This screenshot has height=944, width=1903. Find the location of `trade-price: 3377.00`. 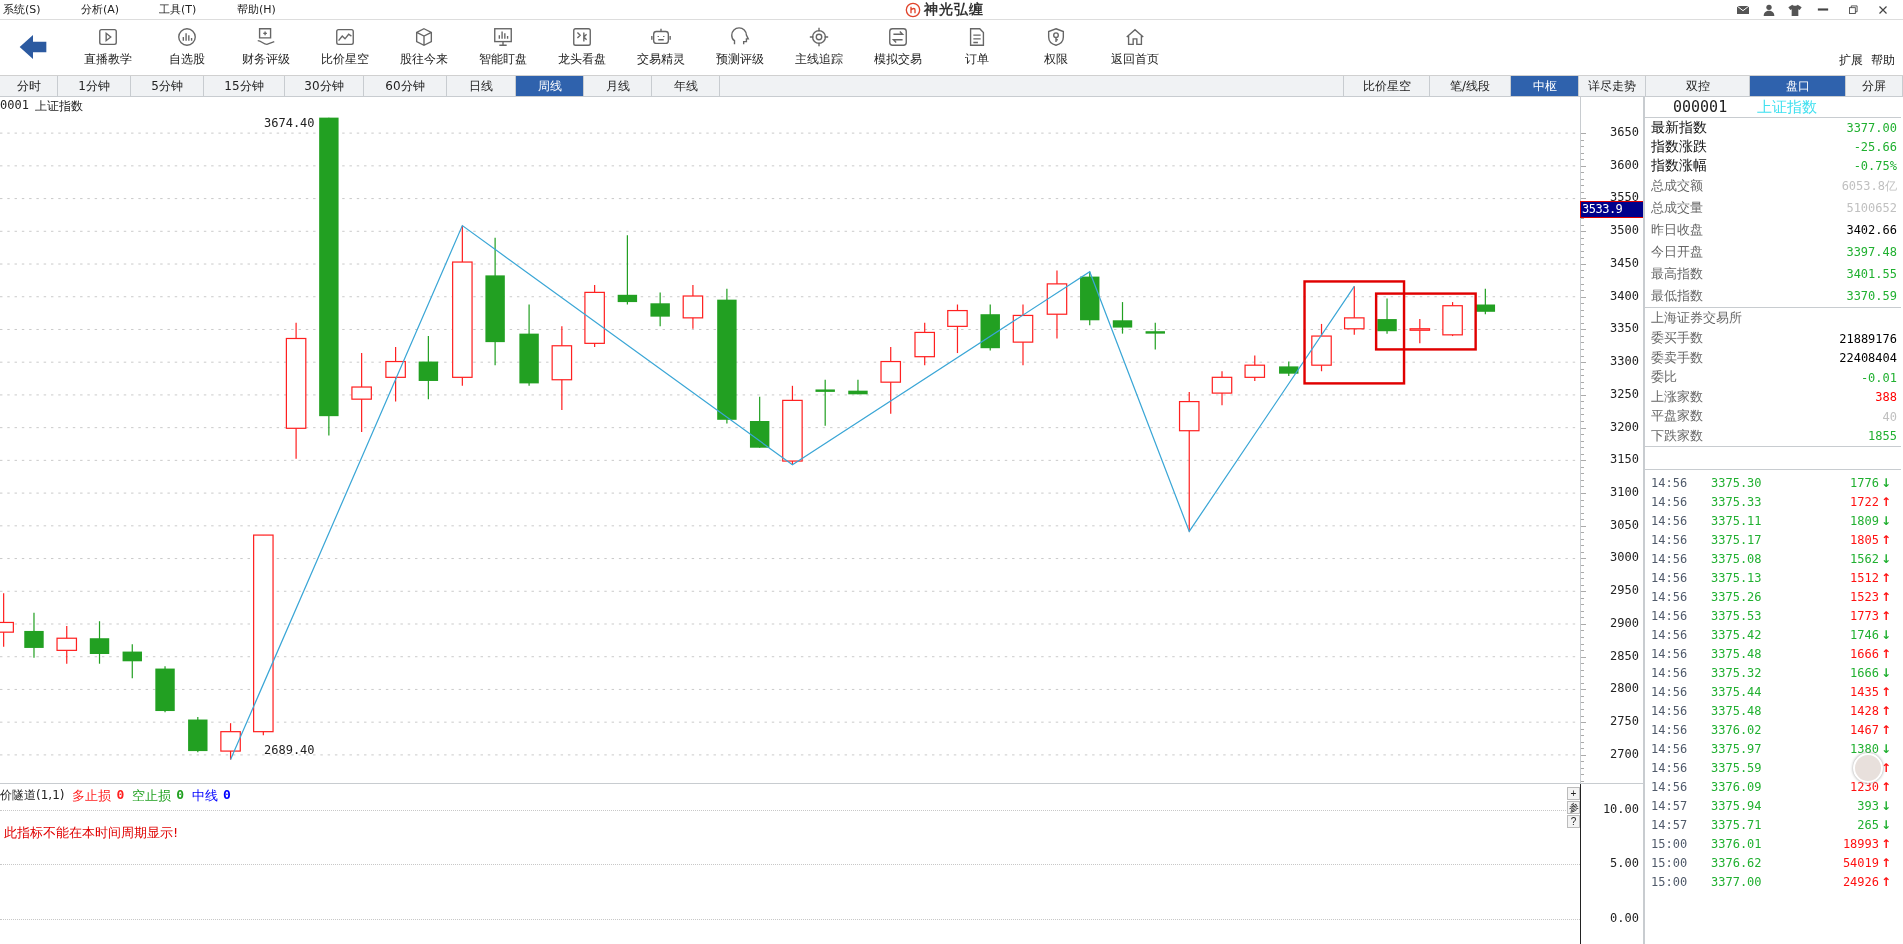

trade-price: 3377.00 is located at coordinates (1737, 881).